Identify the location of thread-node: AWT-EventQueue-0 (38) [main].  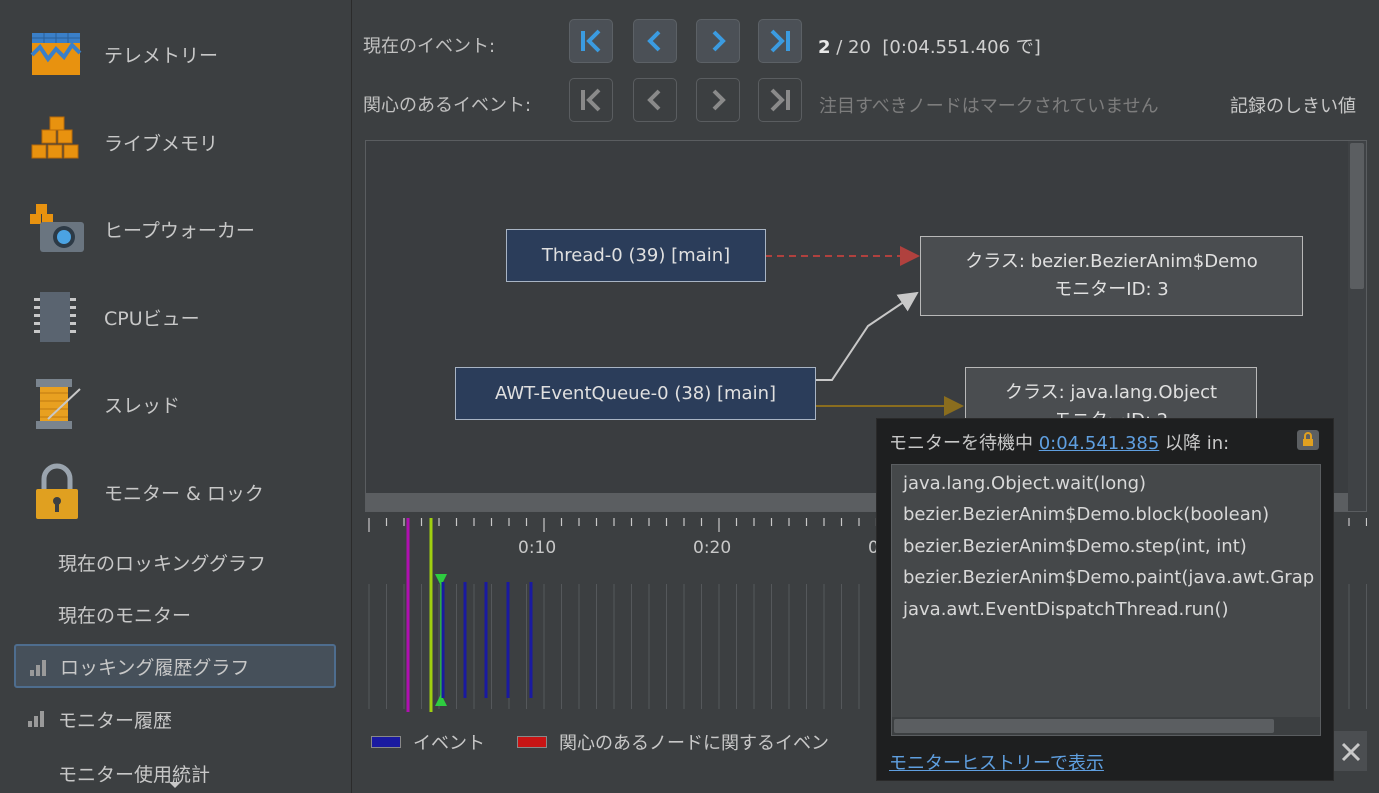
(635, 393).